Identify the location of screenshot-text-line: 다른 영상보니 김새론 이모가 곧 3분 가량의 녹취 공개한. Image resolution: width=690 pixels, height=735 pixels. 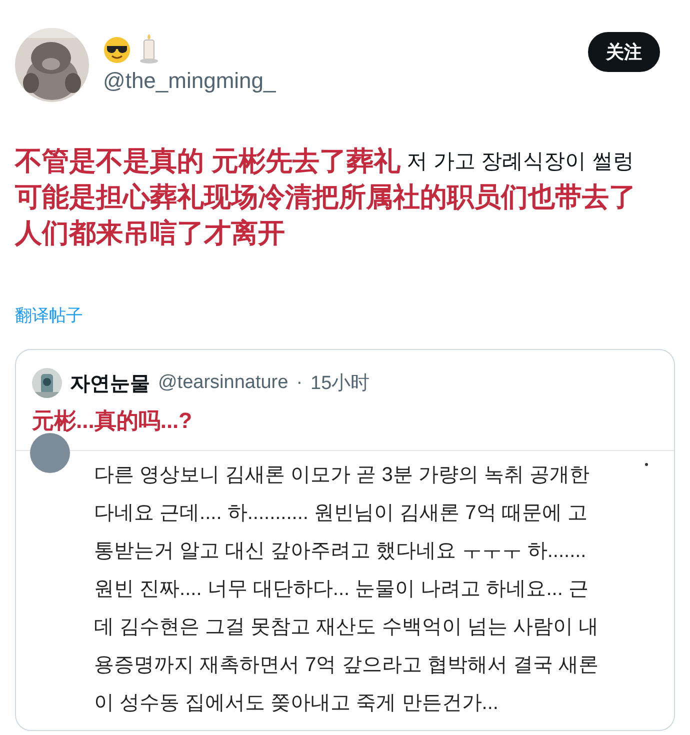
(342, 475).